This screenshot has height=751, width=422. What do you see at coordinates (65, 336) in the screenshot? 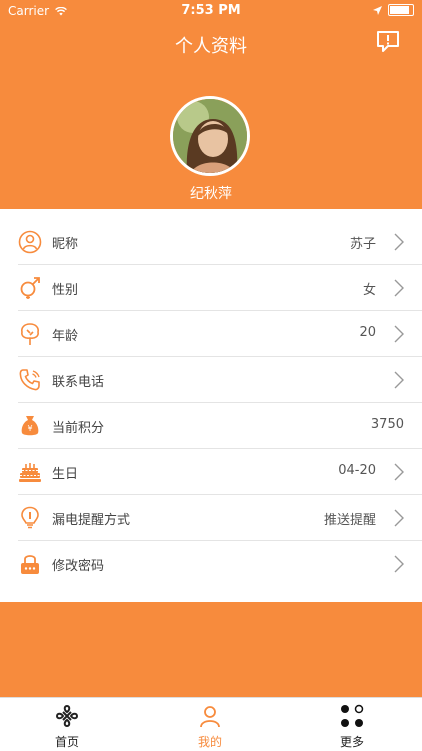
I see `row-label: 年龄` at bounding box center [65, 336].